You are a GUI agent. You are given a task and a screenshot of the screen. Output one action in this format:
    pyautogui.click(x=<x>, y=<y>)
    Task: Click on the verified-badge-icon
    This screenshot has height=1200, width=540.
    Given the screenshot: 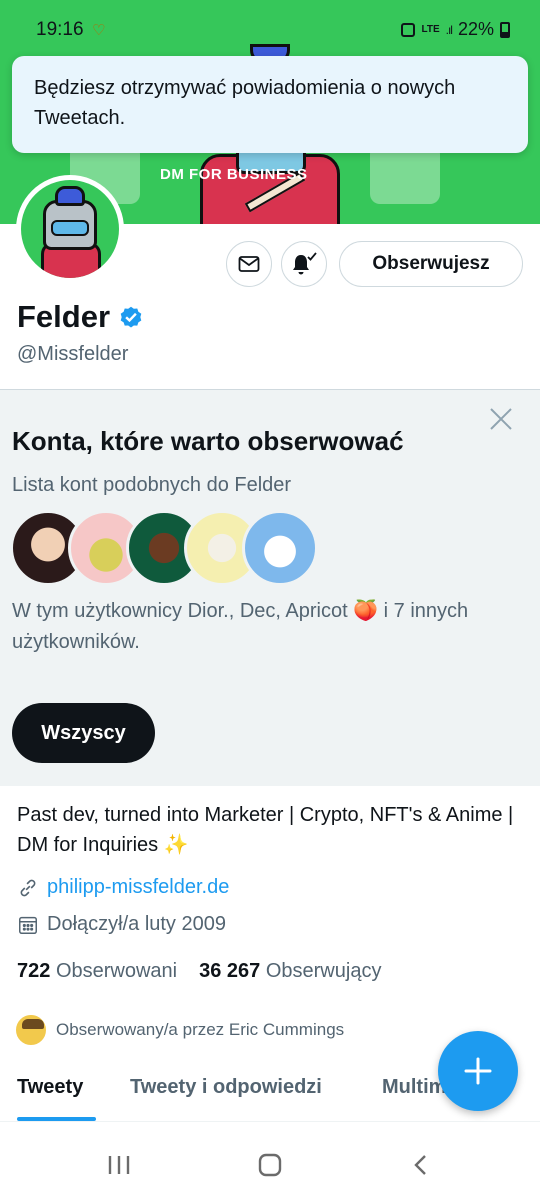 What is the action you would take?
    pyautogui.click(x=131, y=317)
    